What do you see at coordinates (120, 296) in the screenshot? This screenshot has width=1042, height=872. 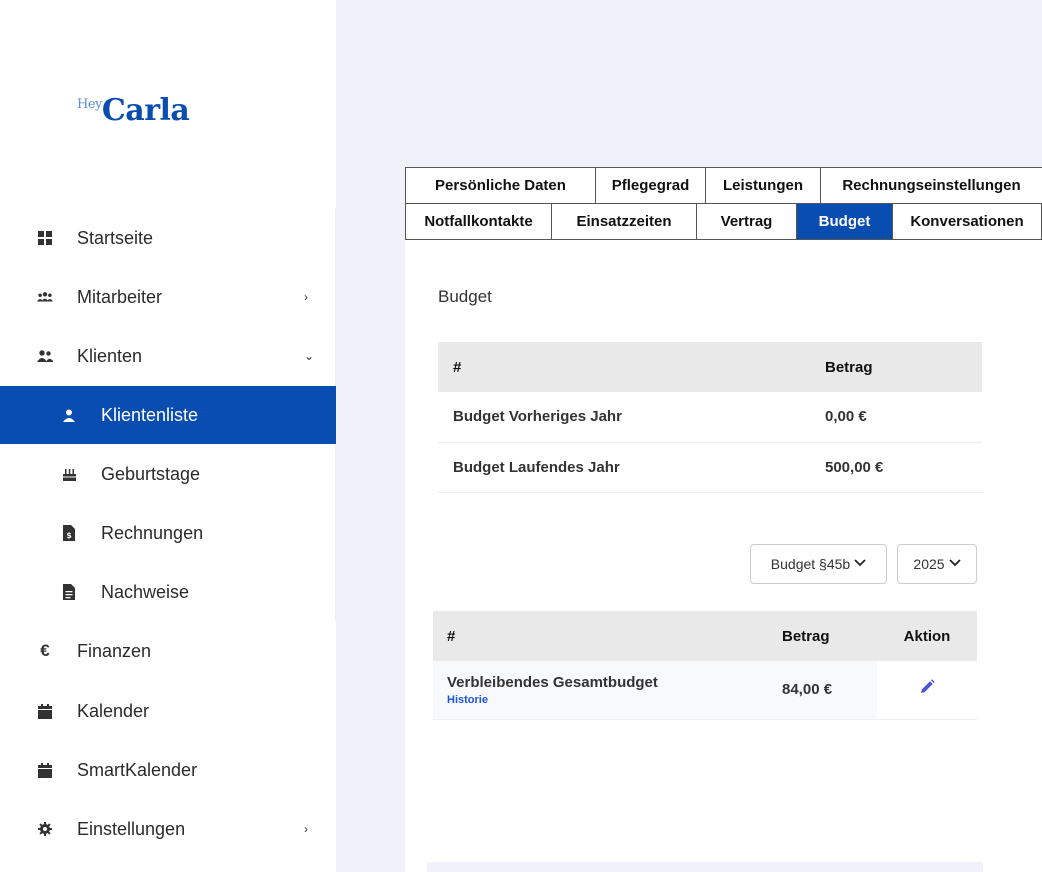 I see `sidebar-item-label: Mitarbeiter` at bounding box center [120, 296].